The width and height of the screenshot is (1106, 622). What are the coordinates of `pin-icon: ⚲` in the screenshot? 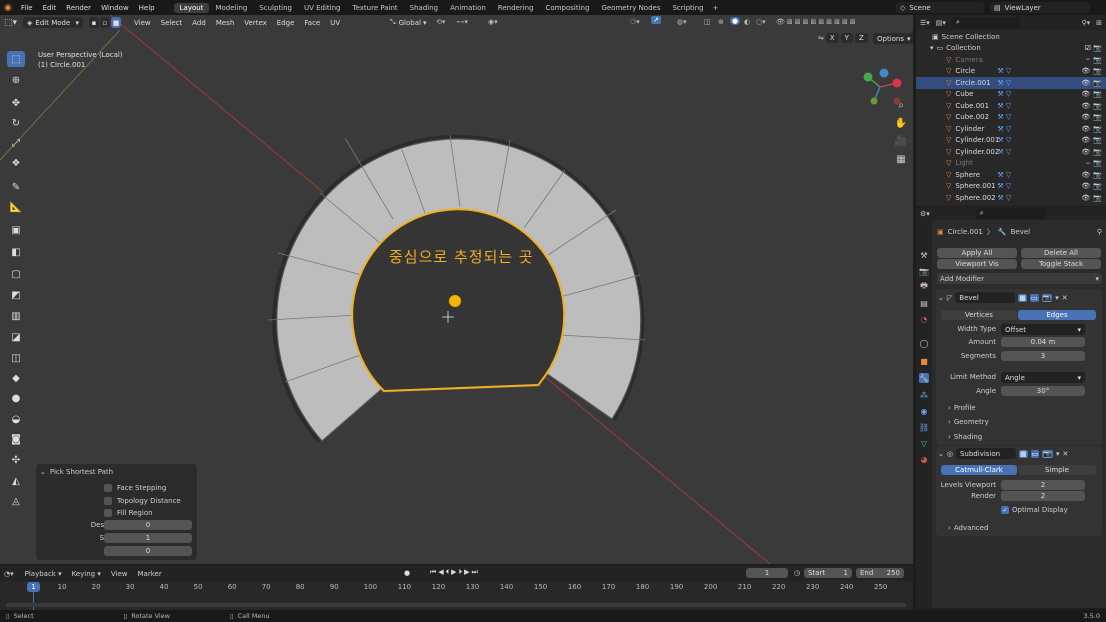 It's located at (1099, 232).